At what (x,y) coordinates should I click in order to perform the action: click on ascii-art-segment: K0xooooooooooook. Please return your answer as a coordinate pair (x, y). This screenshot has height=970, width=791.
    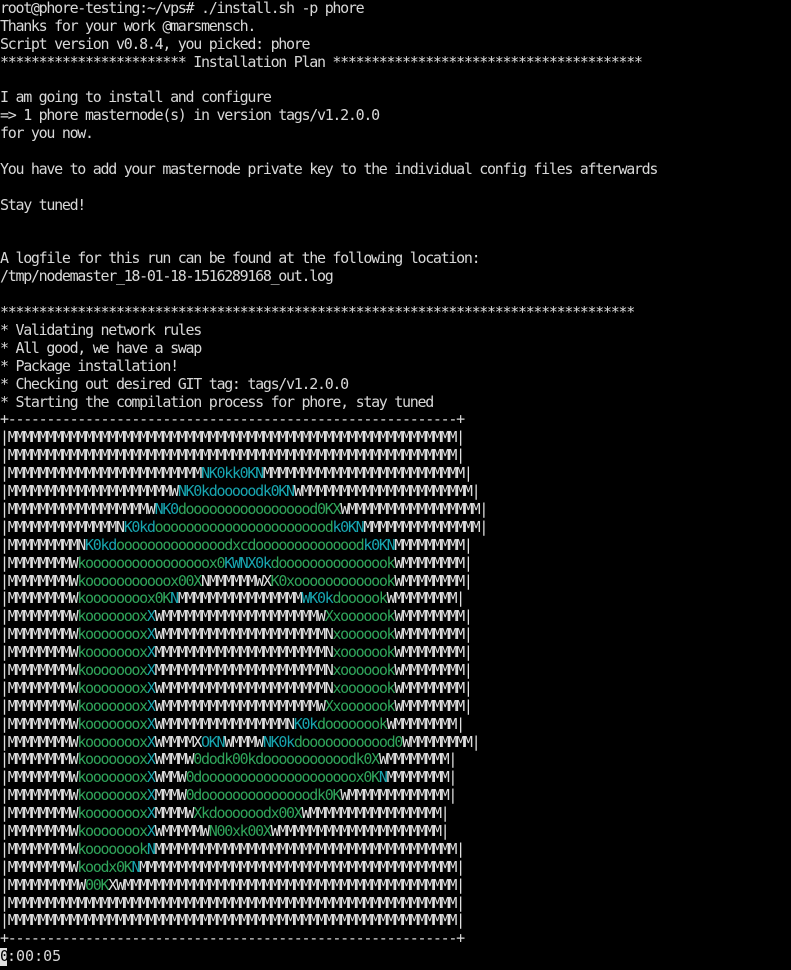
    Looking at the image, I should click on (333, 580).